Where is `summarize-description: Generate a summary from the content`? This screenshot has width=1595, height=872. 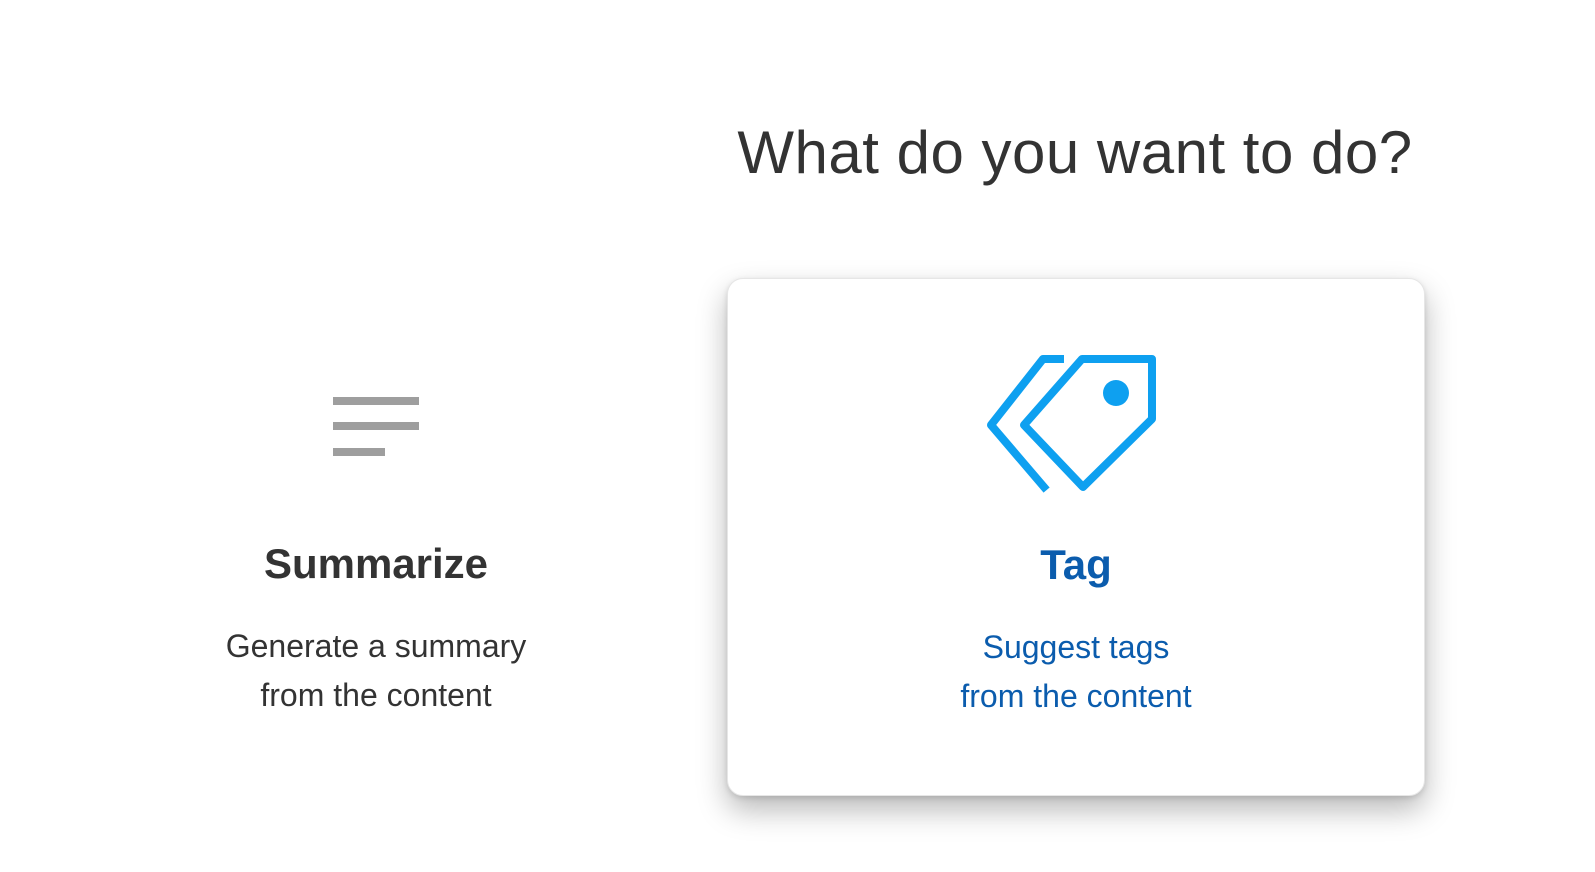 summarize-description: Generate a summary from the content is located at coordinates (376, 671).